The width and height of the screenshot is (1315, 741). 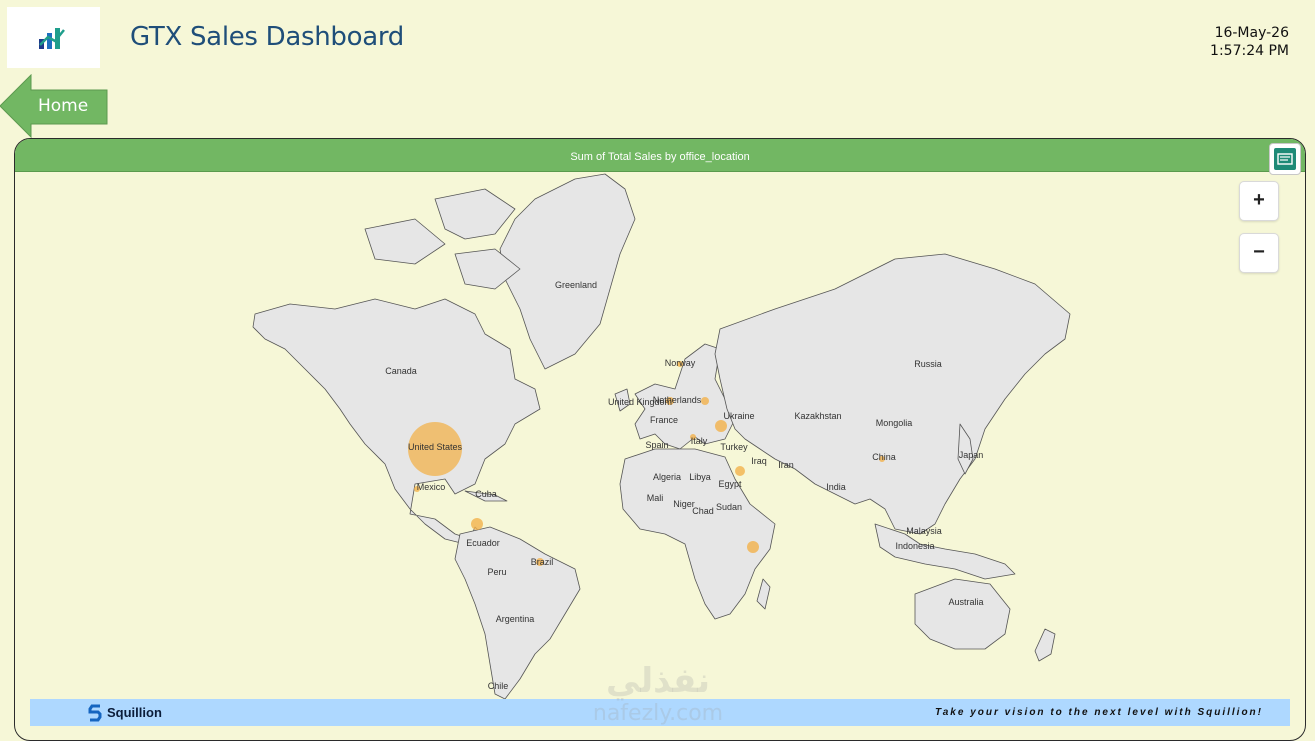 I want to click on label-united-states: United States, so click(x=435, y=447).